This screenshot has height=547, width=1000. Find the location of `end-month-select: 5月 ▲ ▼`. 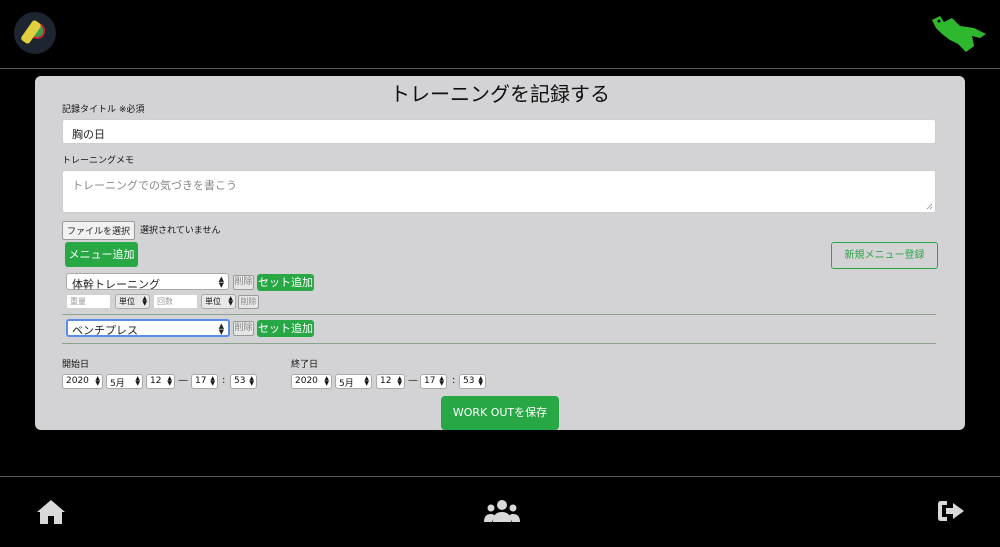

end-month-select: 5月 ▲ ▼ is located at coordinates (353, 381).